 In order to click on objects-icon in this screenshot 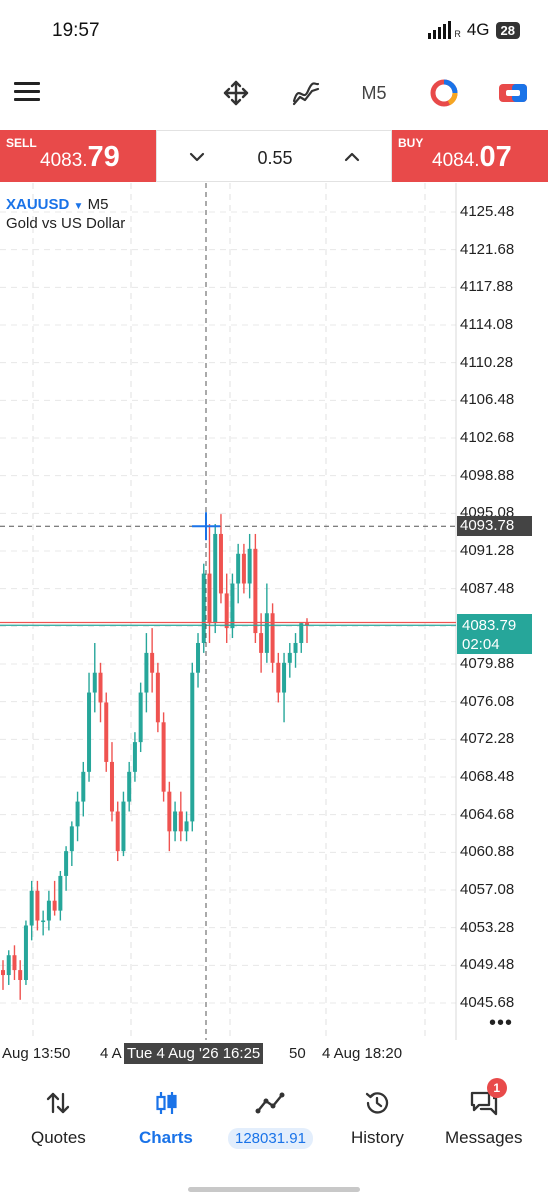, I will do `click(444, 93)`.